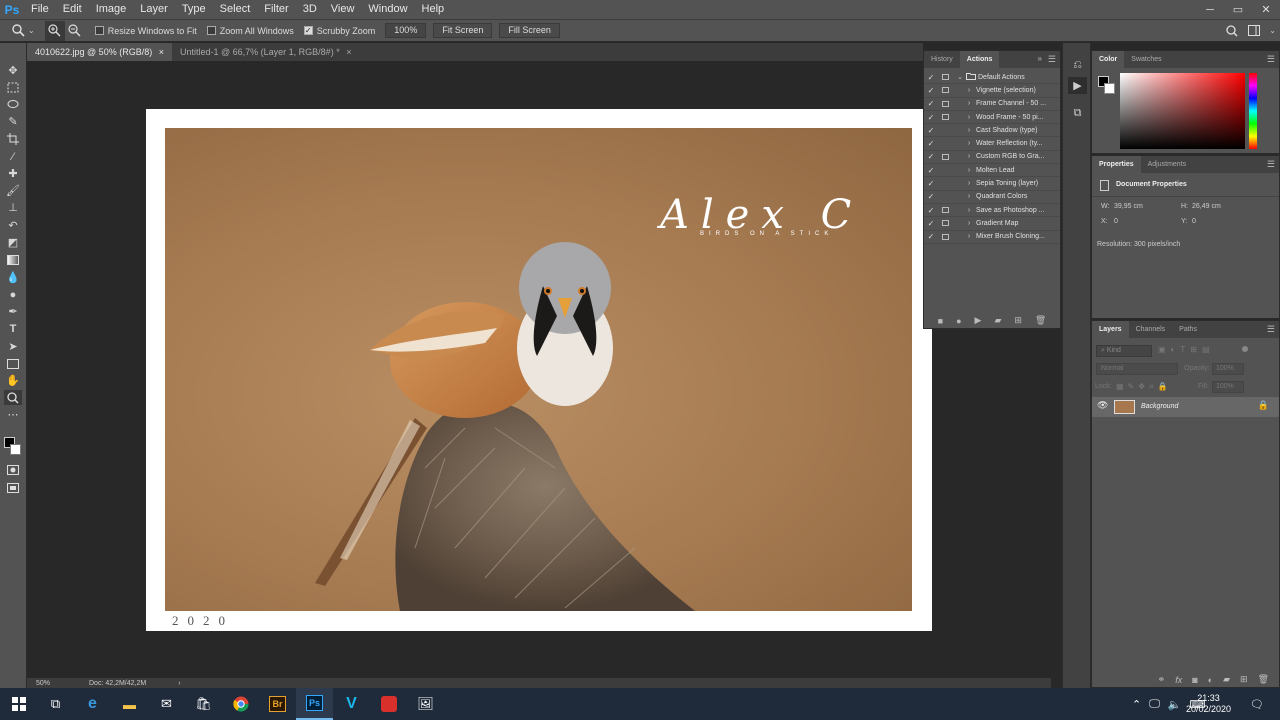  I want to click on tab-paths: Paths, so click(1188, 329).